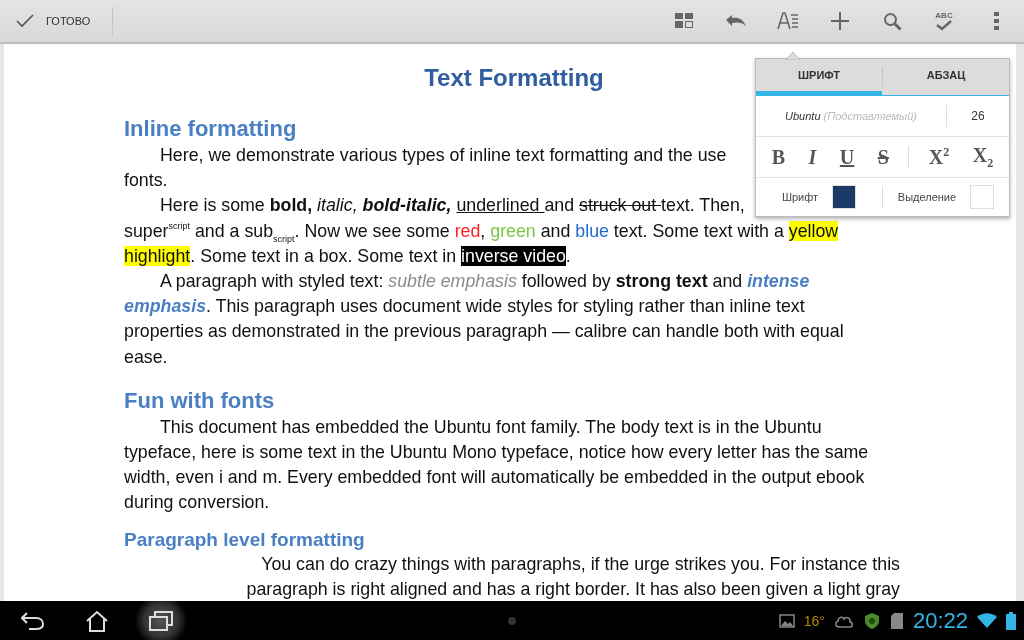  What do you see at coordinates (840, 21) in the screenshot?
I see `plus-icon` at bounding box center [840, 21].